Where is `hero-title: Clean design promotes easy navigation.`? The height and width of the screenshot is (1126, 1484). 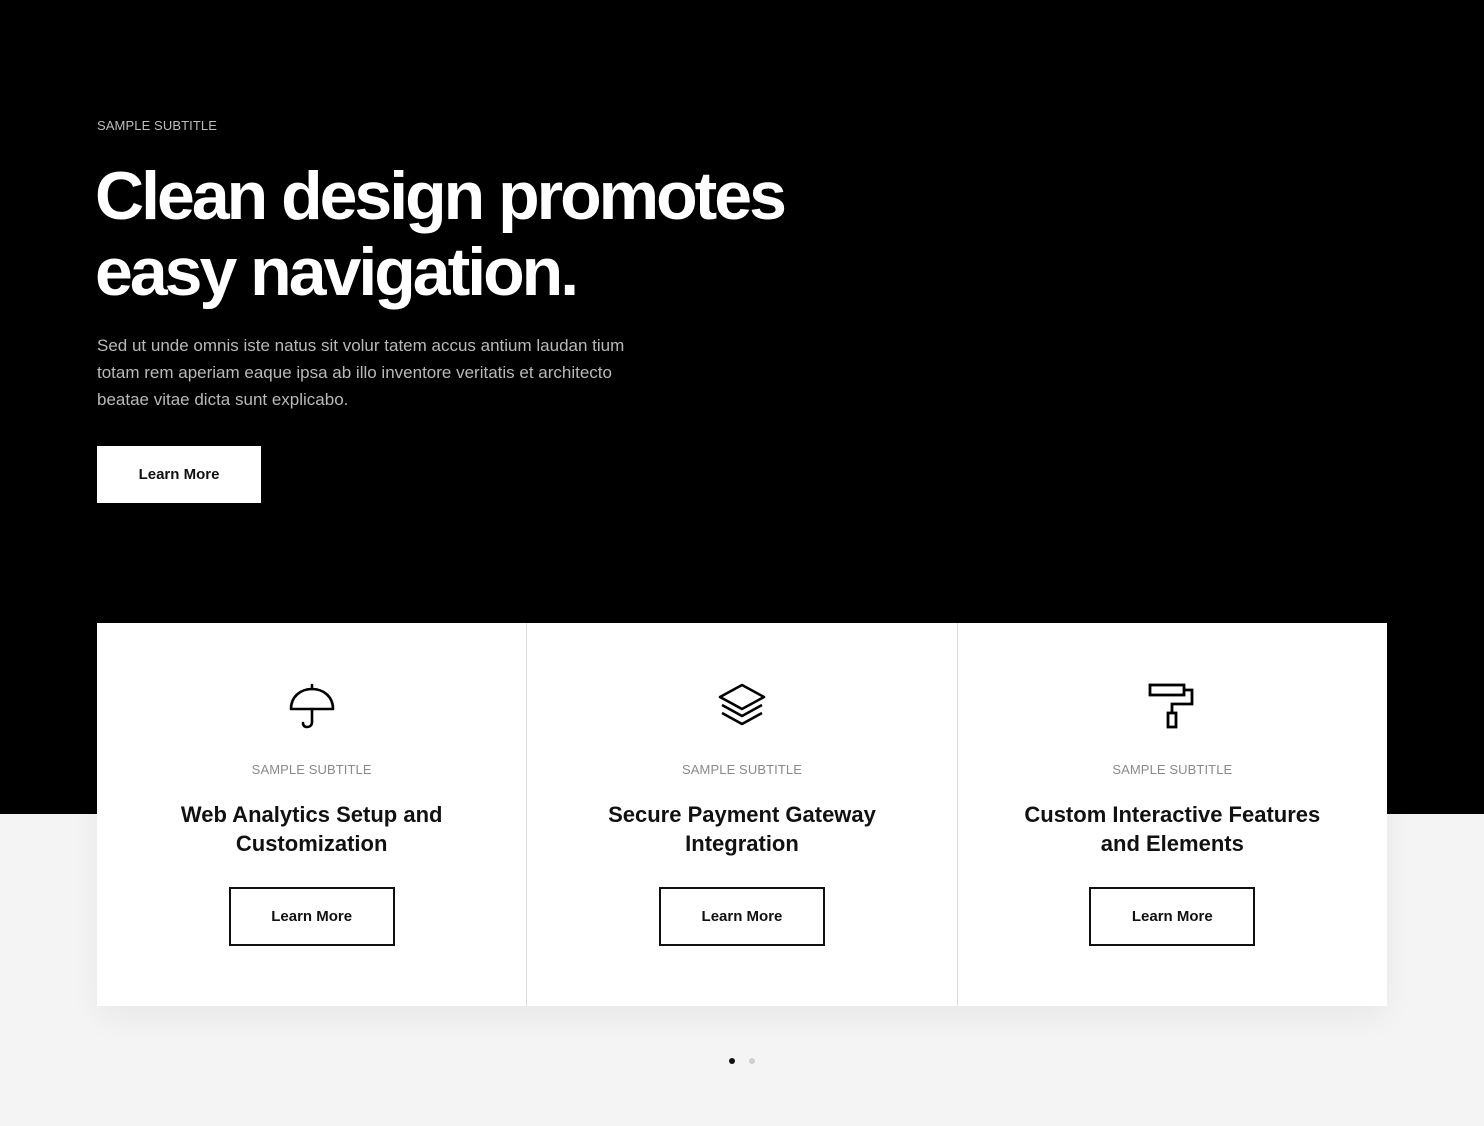
hero-title: Clean design promotes easy navigation. is located at coordinates (505, 234).